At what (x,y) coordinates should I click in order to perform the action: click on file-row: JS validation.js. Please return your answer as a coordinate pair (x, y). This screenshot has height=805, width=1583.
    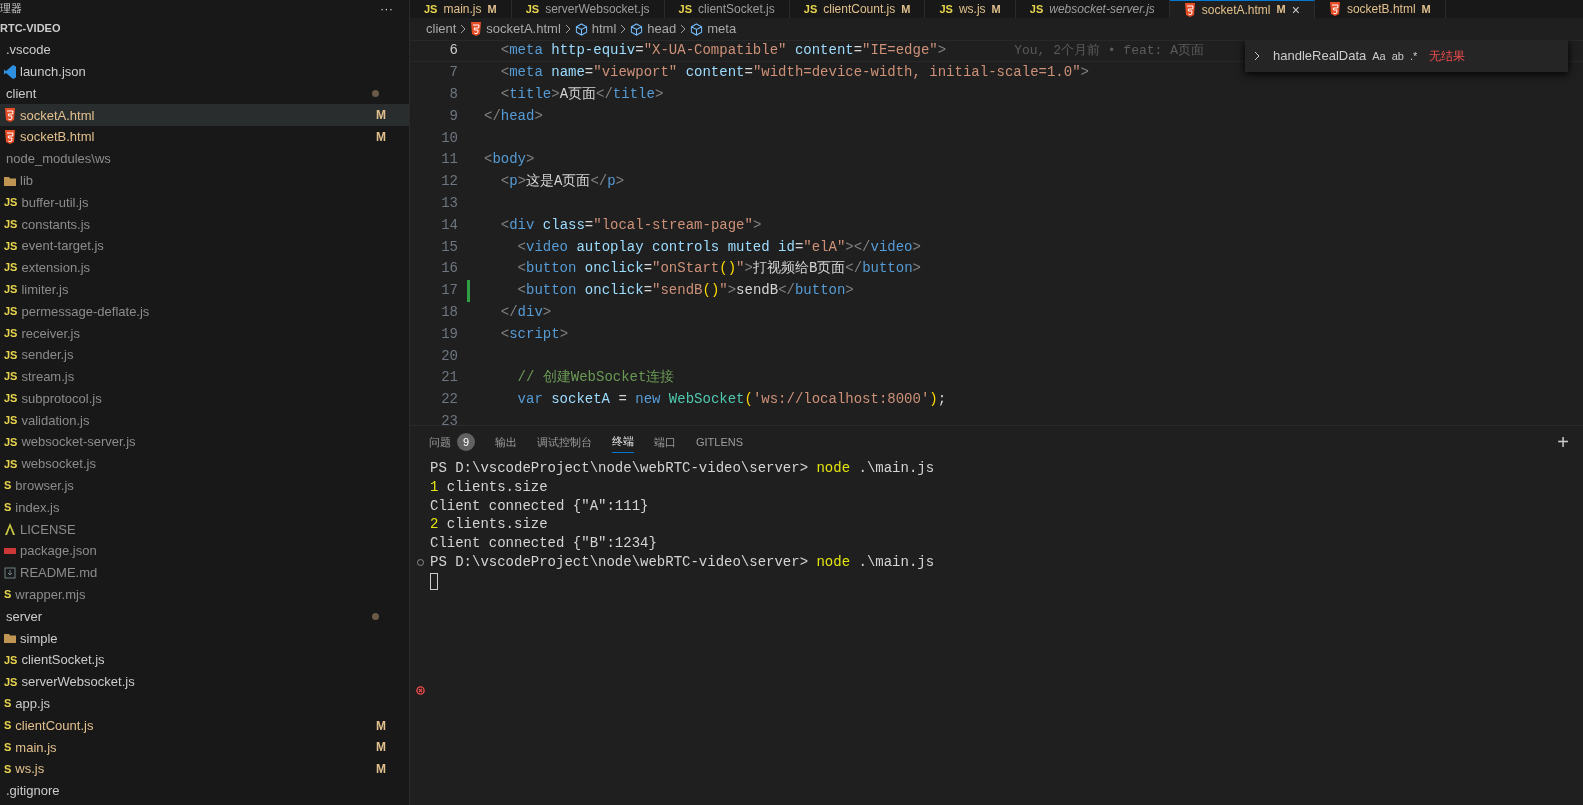
    Looking at the image, I should click on (204, 420).